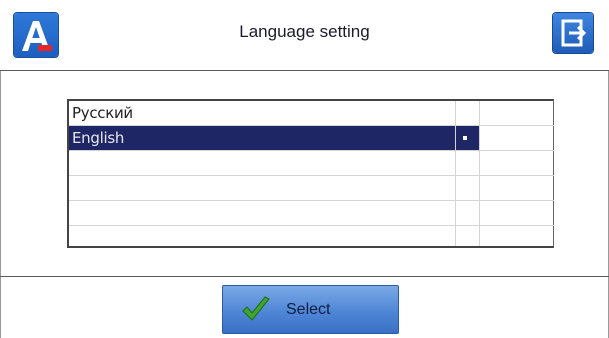  Describe the element at coordinates (0, 204) in the screenshot. I see `frame-left` at that location.